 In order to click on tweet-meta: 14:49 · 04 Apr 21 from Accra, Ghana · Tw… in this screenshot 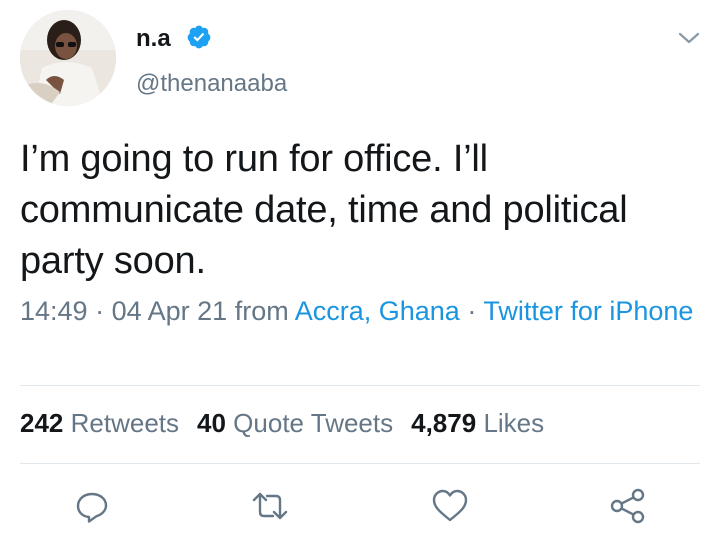, I will do `click(360, 311)`.